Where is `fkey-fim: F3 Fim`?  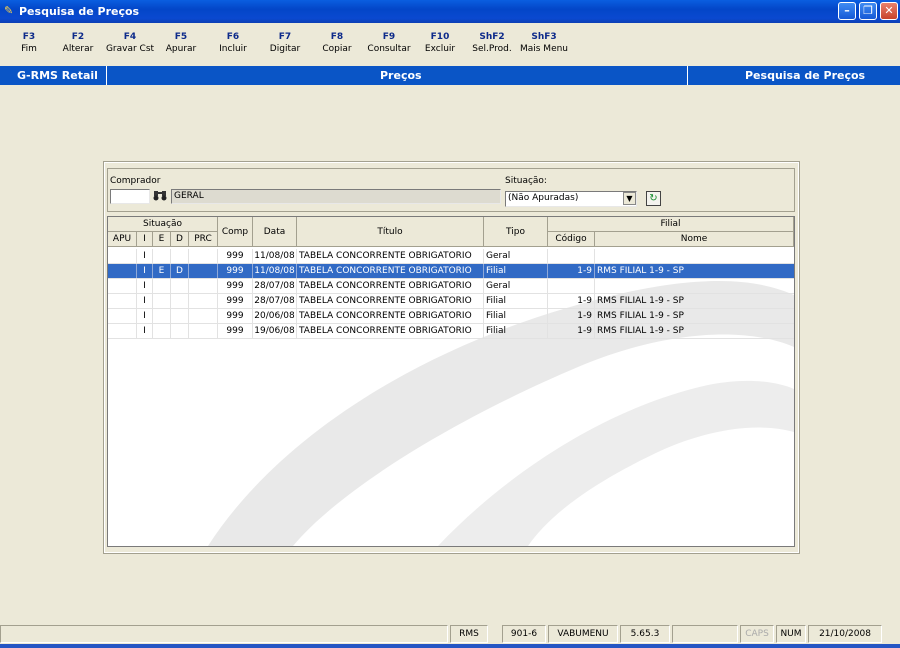
fkey-fim: F3 Fim is located at coordinates (29, 43).